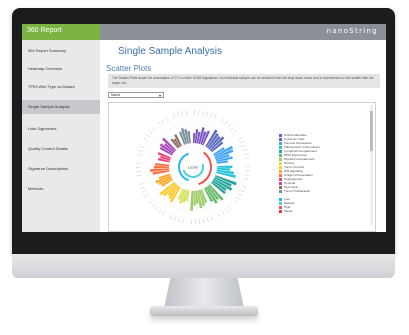  I want to click on sidebar-item-quality-control: Quality Control Details, so click(61, 149).